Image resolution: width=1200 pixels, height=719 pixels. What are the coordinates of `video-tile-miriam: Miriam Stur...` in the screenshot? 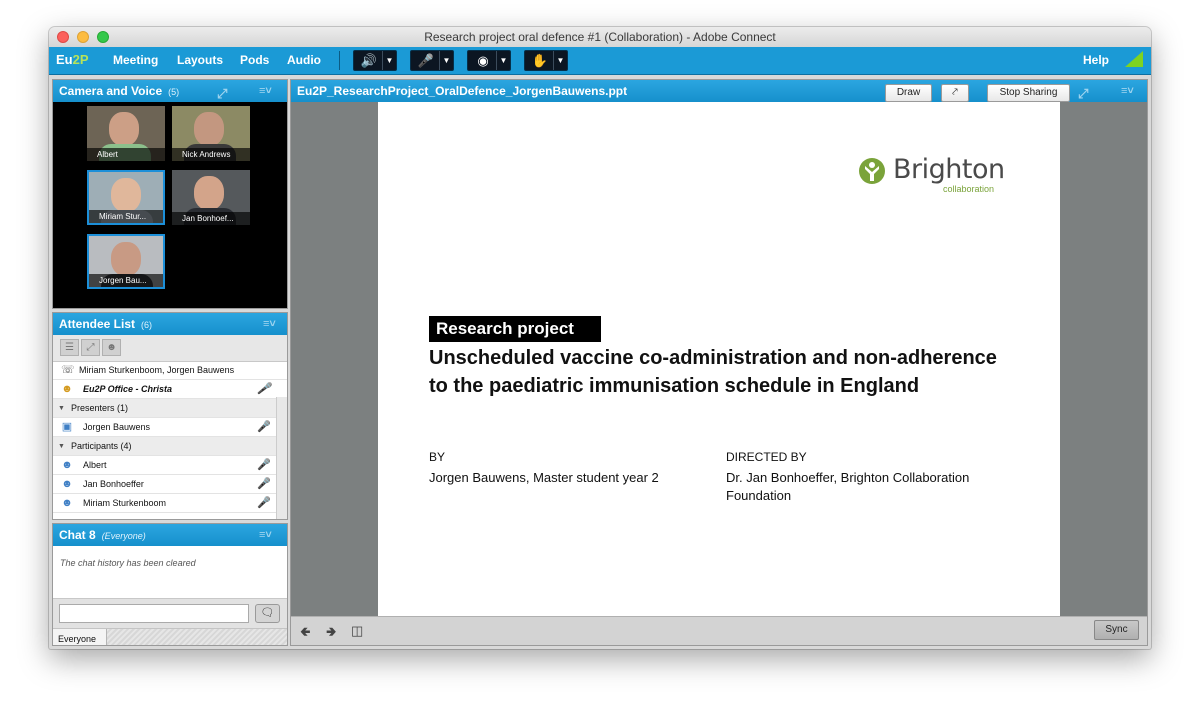 It's located at (126, 197).